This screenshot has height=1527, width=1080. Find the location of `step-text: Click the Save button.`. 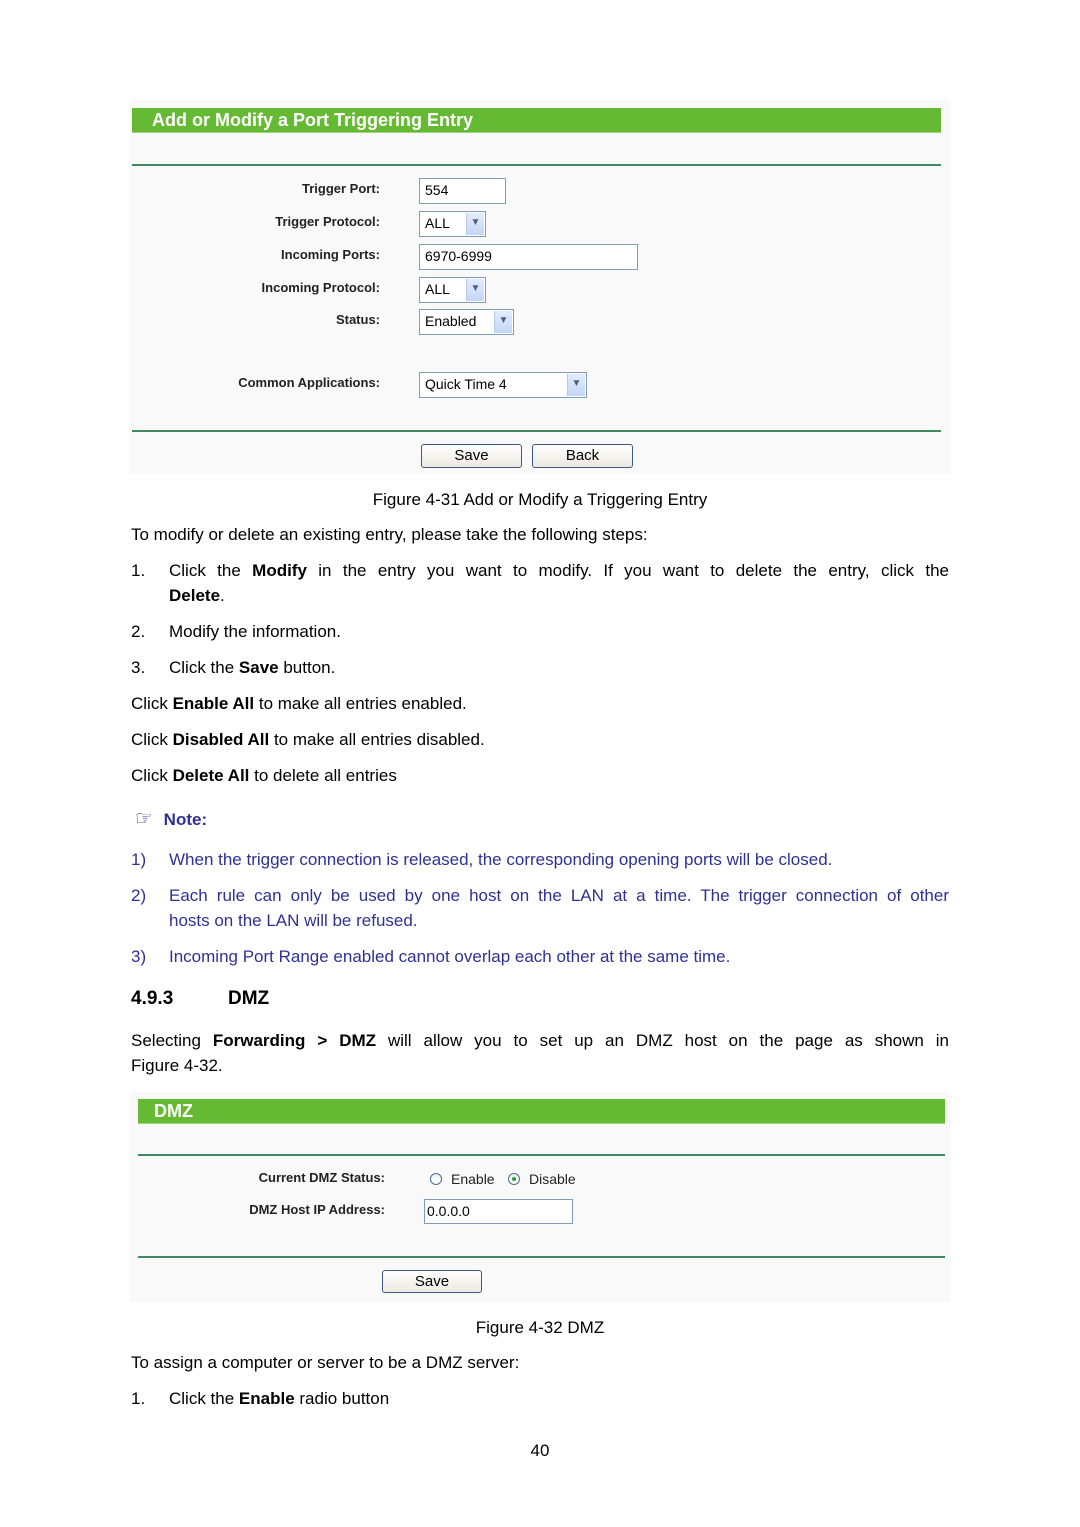

step-text: Click the Save button. is located at coordinates (252, 668).